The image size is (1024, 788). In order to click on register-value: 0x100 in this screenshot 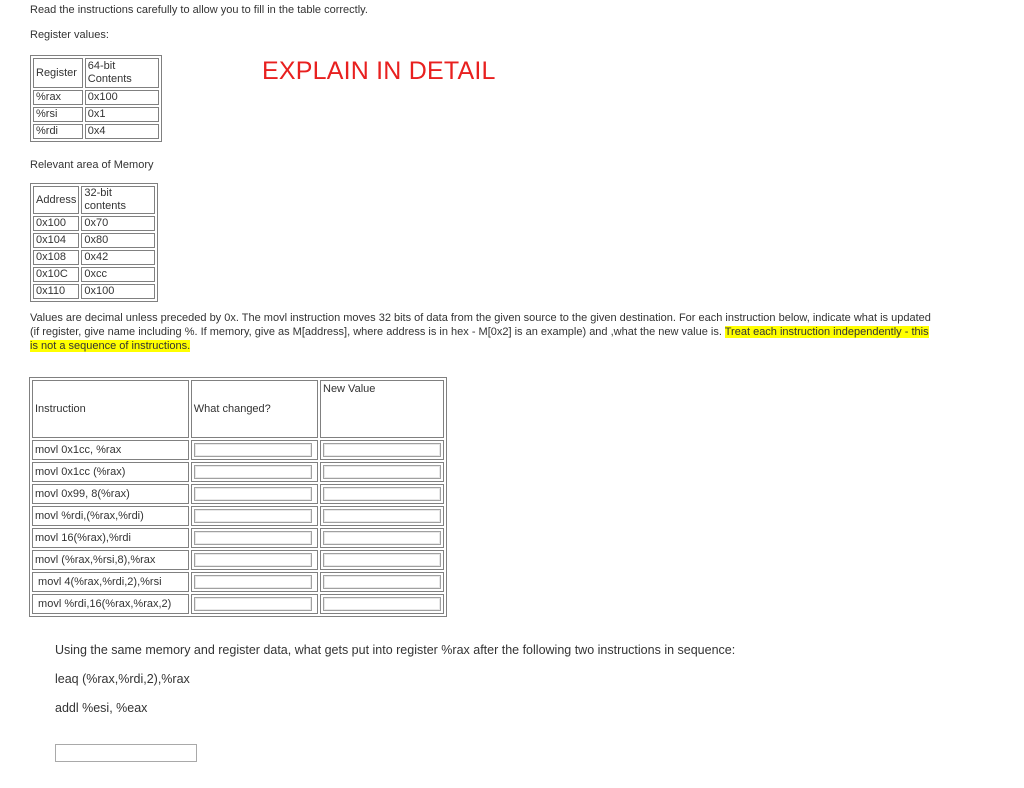, I will do `click(121, 97)`.